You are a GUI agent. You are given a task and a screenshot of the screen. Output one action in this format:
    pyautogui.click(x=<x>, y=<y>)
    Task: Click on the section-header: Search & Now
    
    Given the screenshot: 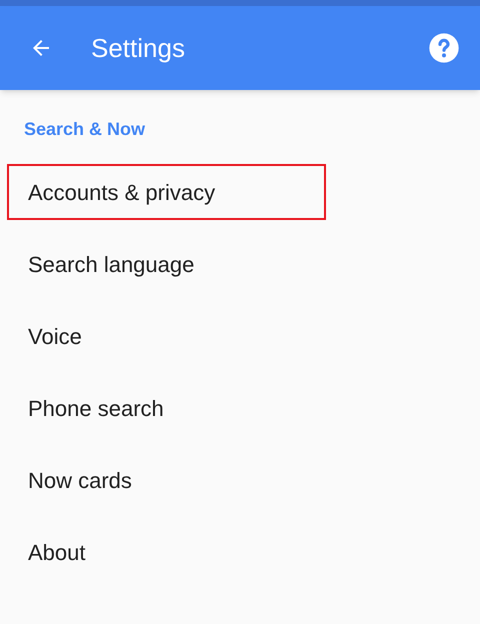 What is the action you would take?
    pyautogui.click(x=85, y=129)
    